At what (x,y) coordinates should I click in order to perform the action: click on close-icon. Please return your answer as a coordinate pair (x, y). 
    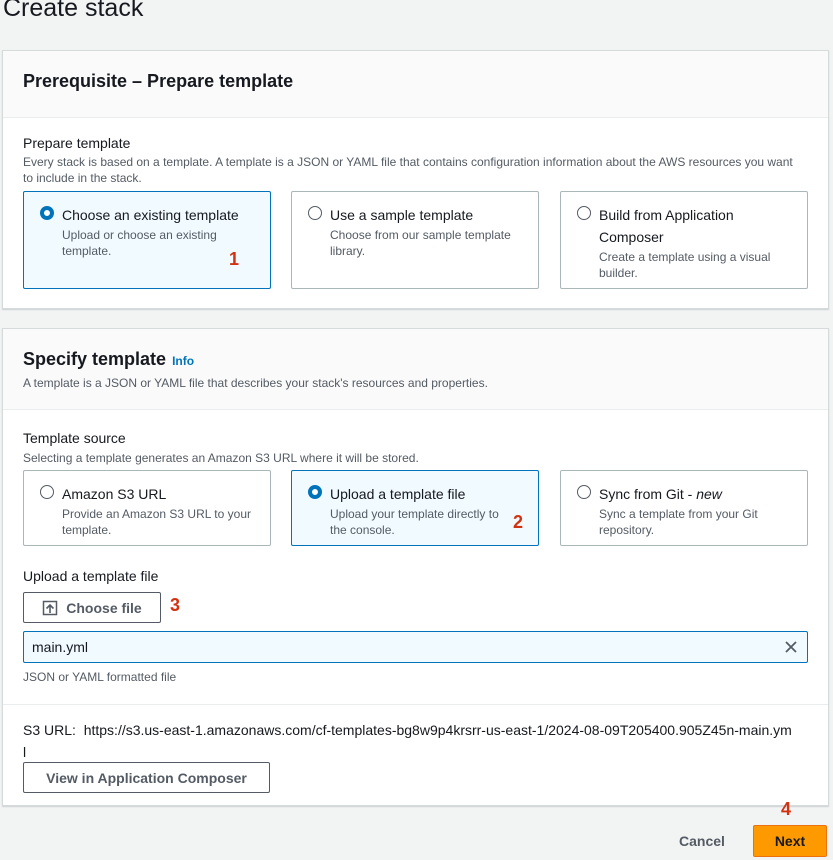
    Looking at the image, I should click on (791, 647).